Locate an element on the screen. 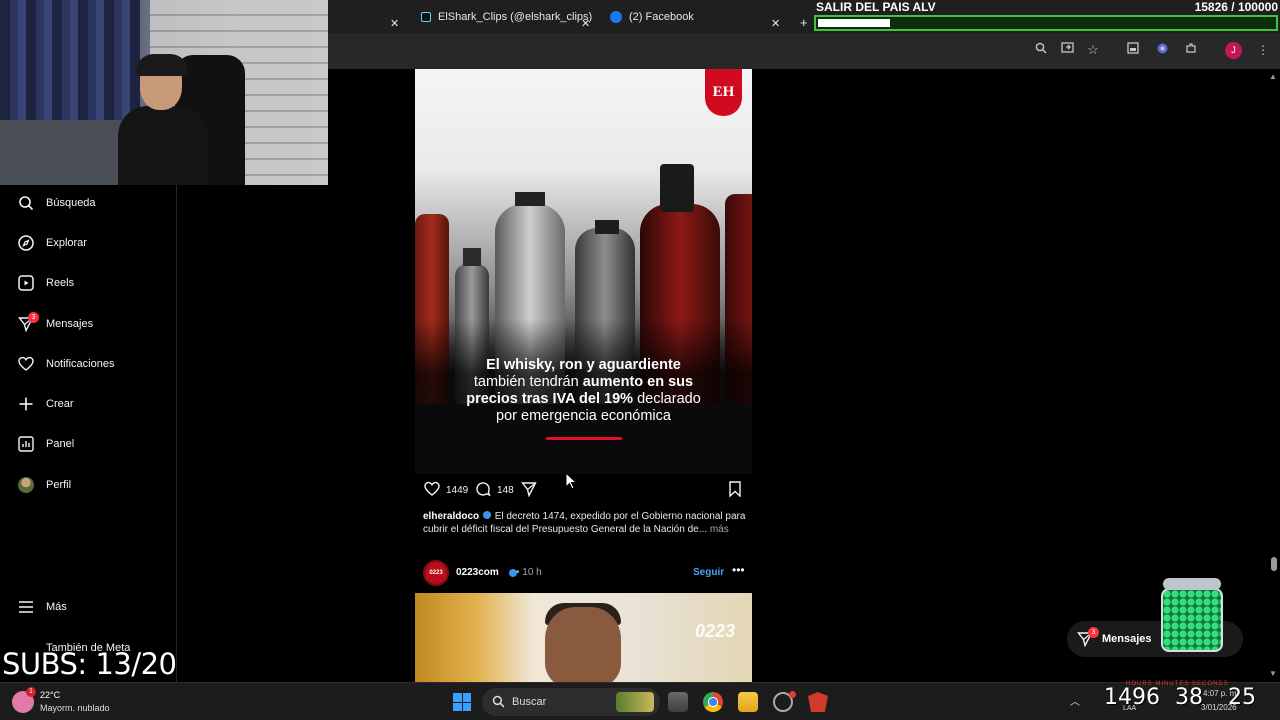  sidebar-item-perfil: Perfil is located at coordinates (88, 485).